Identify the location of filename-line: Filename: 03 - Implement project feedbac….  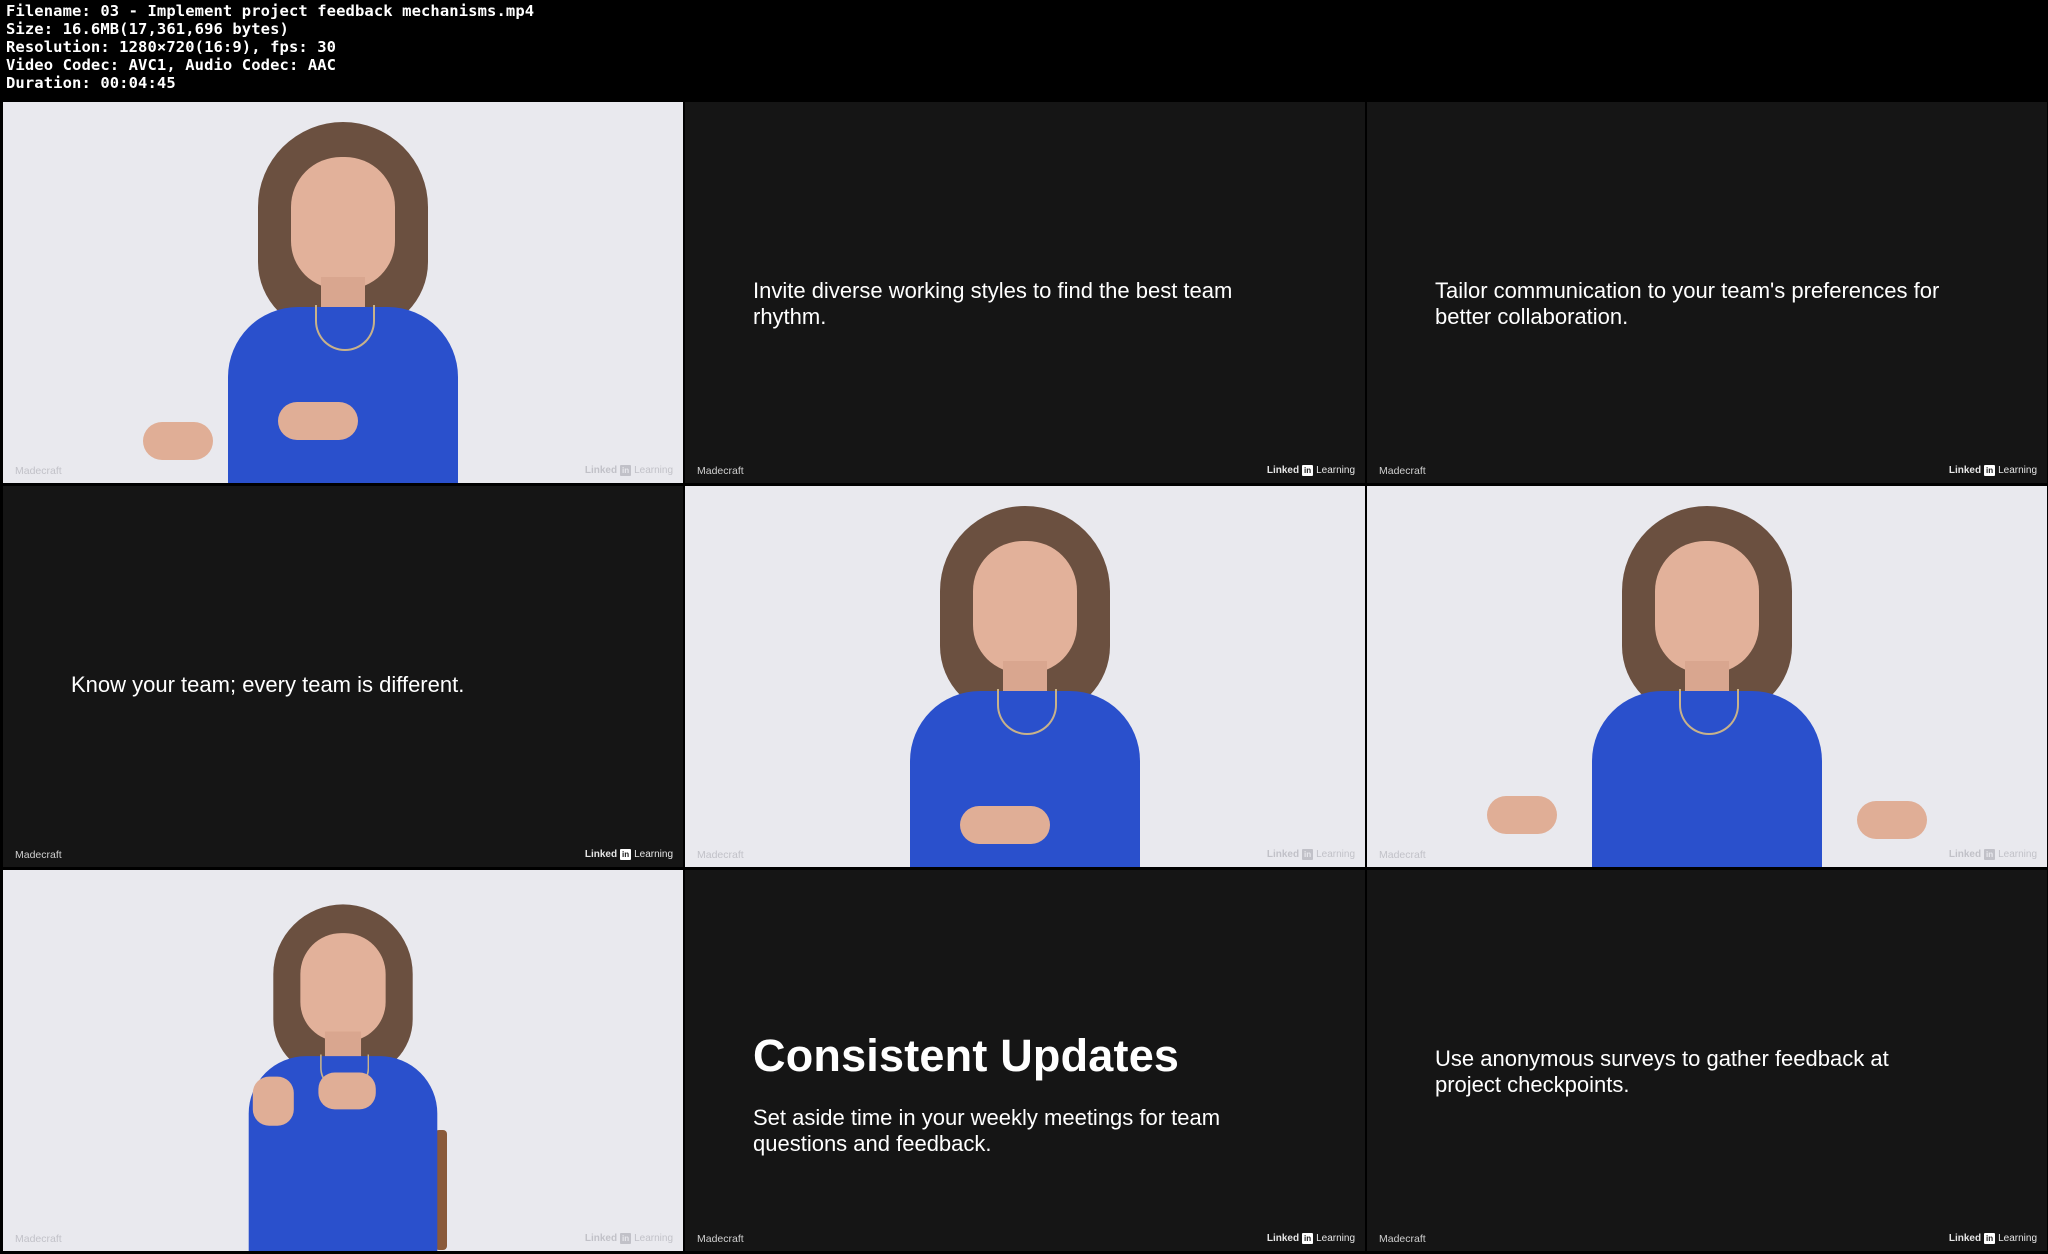
(270, 11).